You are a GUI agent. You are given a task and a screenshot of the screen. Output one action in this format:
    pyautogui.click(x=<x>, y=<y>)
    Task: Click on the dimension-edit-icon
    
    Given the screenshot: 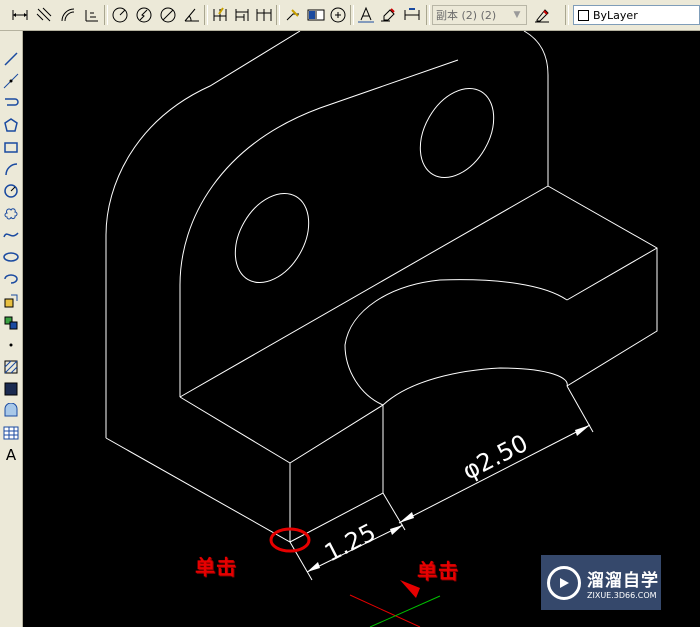 What is the action you would take?
    pyautogui.click(x=366, y=15)
    